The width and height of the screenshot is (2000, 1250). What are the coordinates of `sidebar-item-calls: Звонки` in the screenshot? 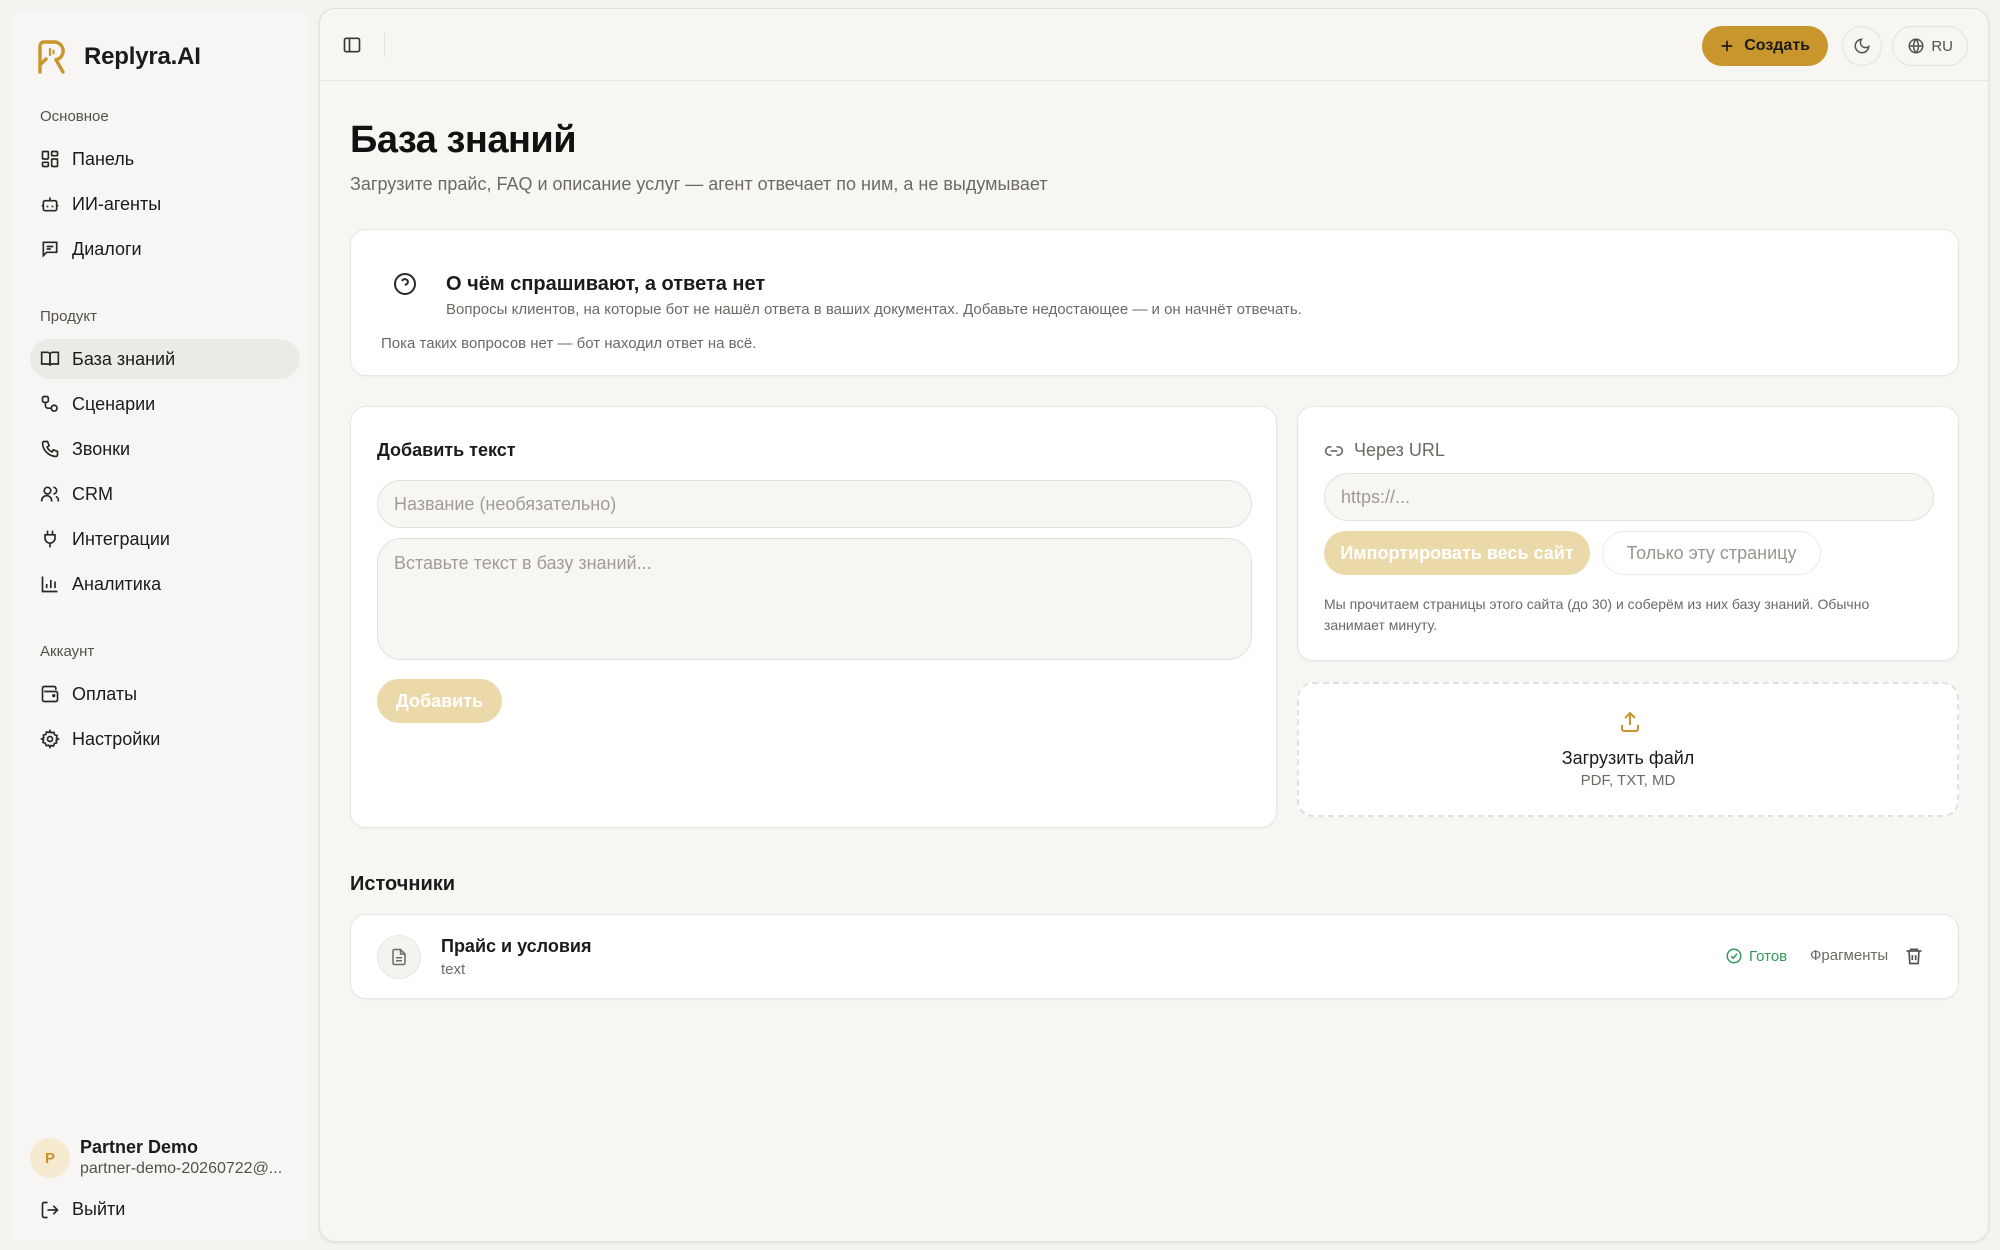 It's located at (165, 449).